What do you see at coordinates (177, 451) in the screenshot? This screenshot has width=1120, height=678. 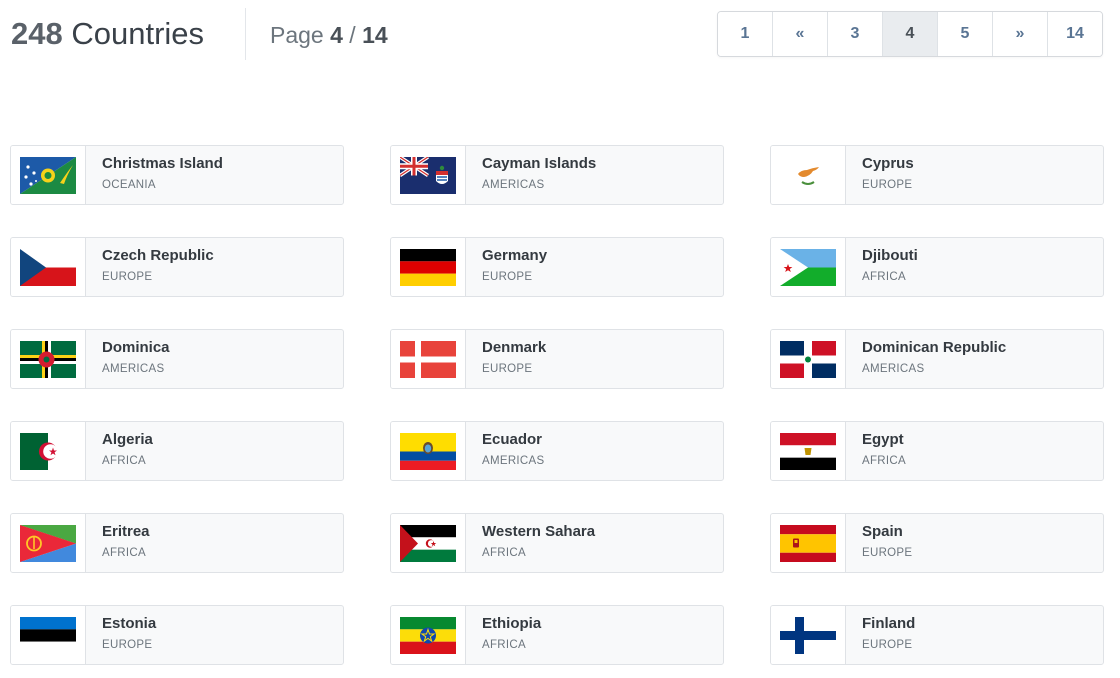 I see `country-card: Algeria AFRICA` at bounding box center [177, 451].